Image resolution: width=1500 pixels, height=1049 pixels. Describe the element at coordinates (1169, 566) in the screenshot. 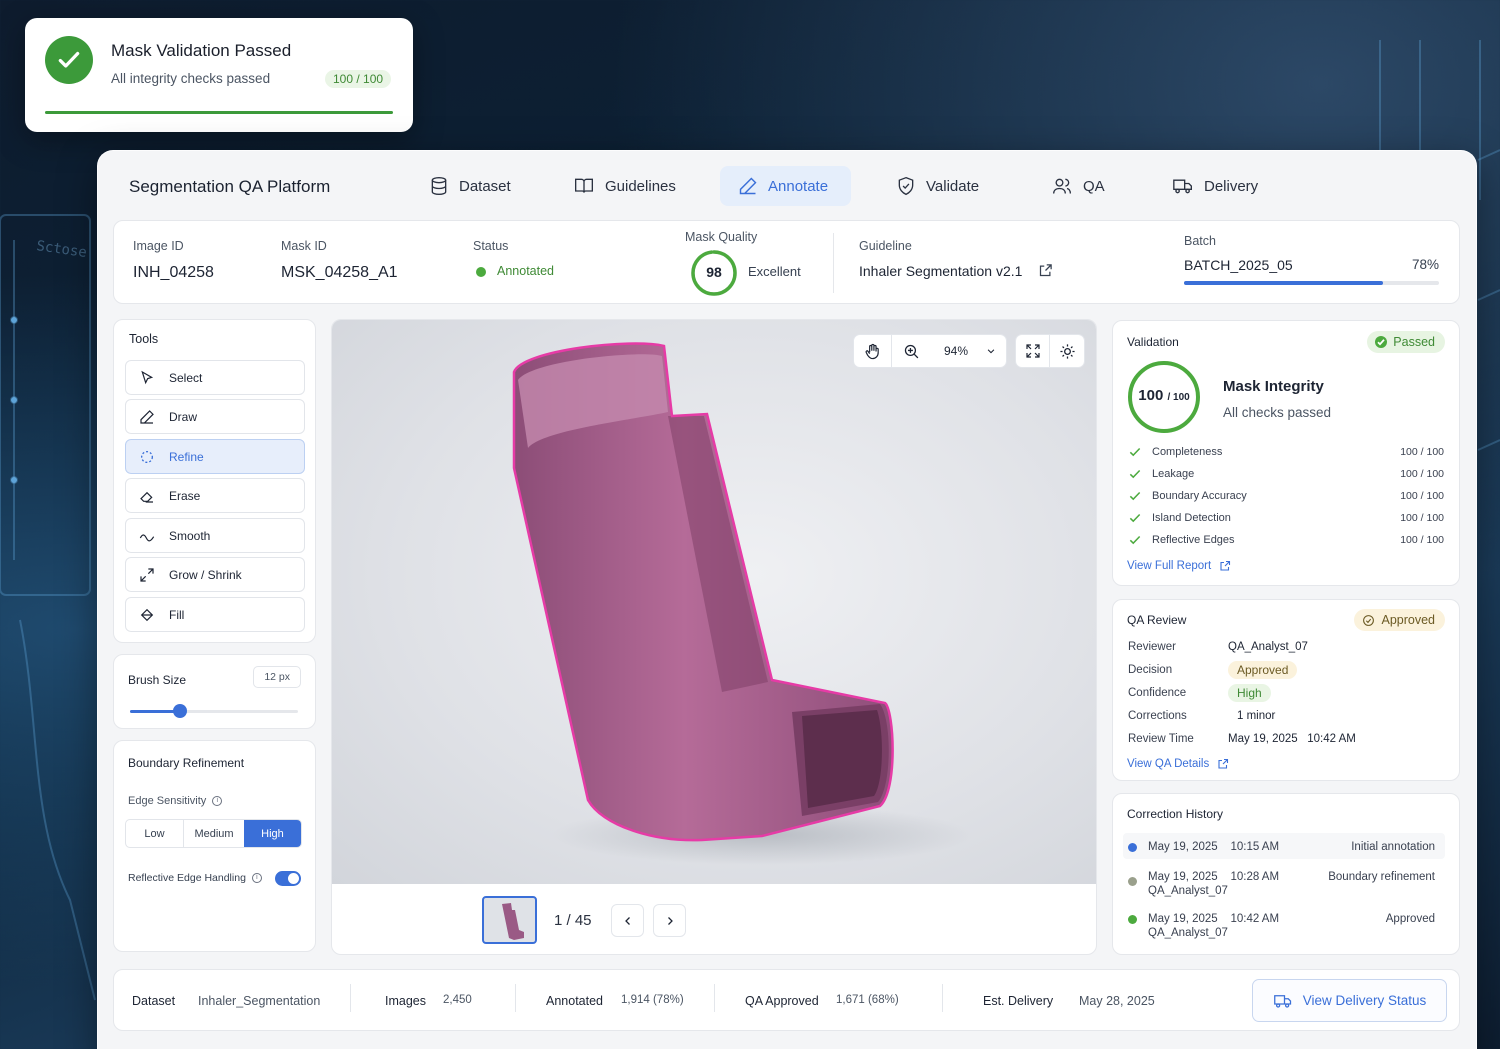

I see `view-full-report-text: View Full Report` at that location.